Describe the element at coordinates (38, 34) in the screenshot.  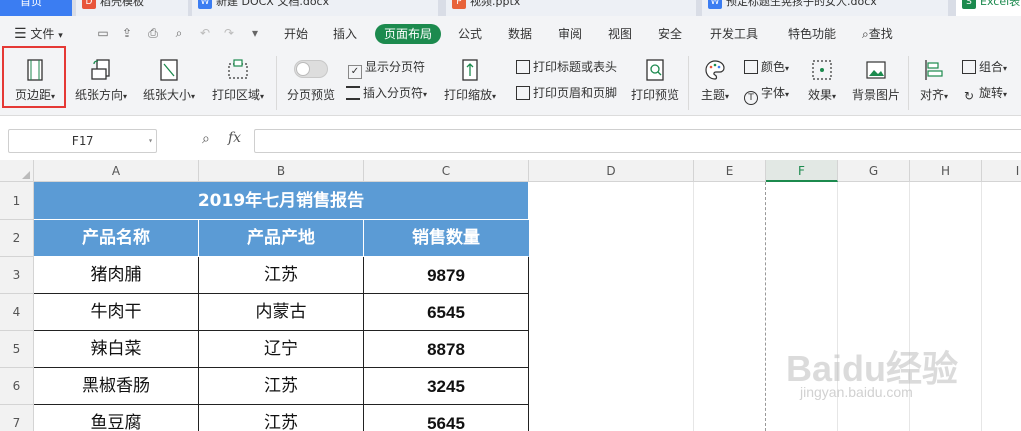
I see `file-menu: ☰ 文件 ▾` at that location.